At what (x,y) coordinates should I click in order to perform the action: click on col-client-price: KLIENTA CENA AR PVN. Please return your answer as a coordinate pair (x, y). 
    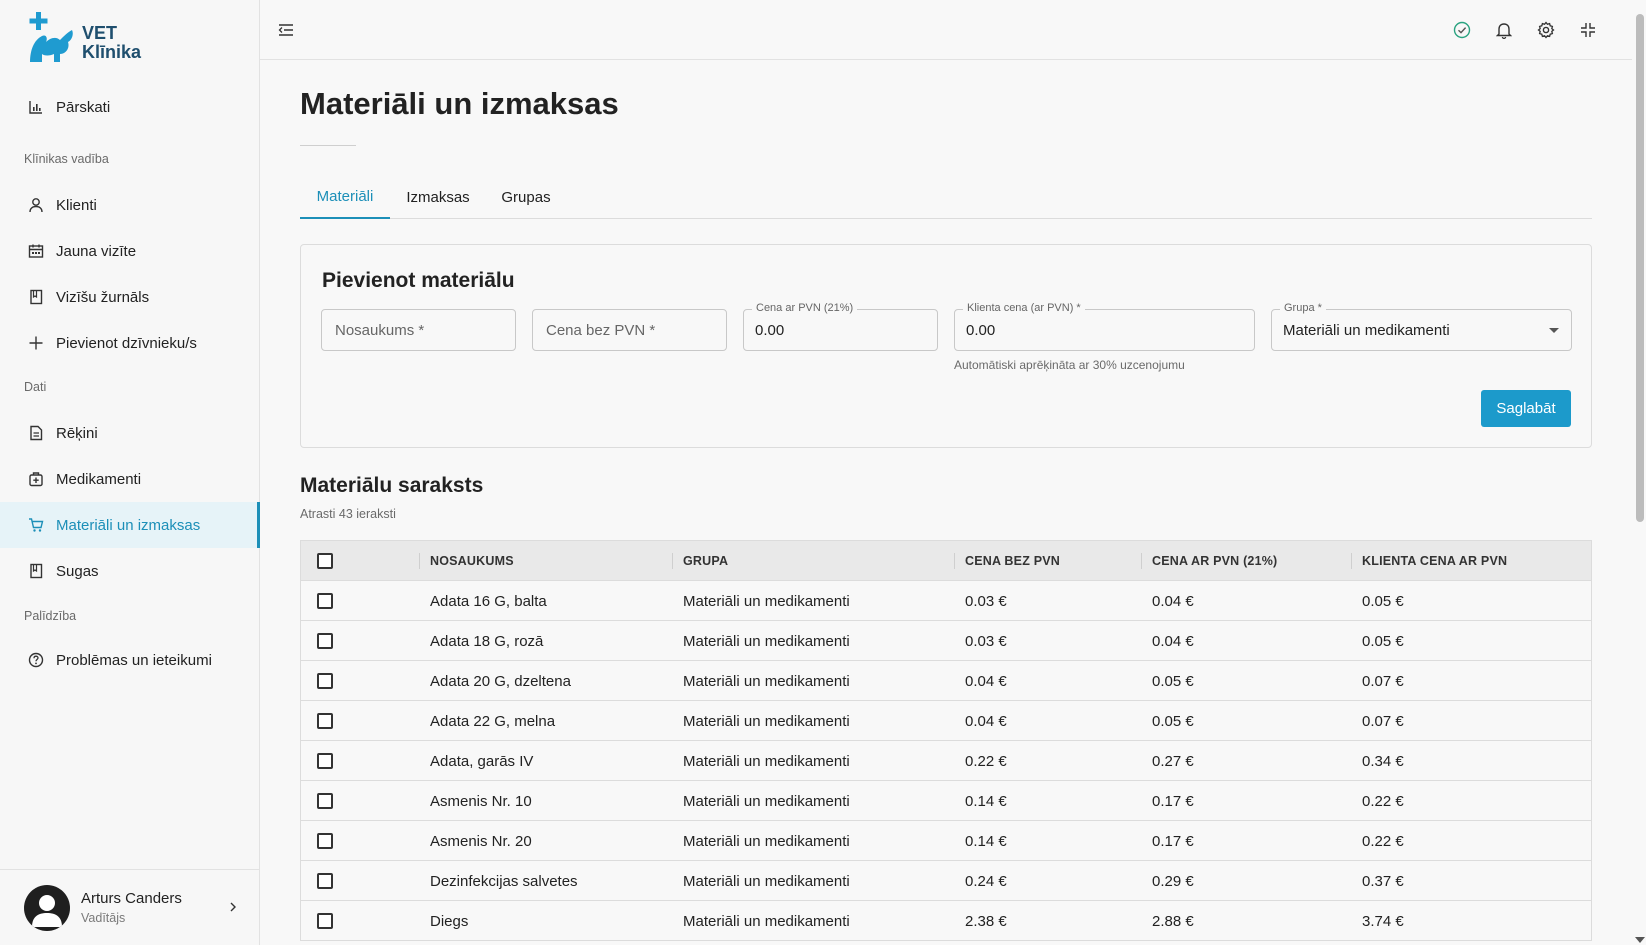
    Looking at the image, I should click on (1434, 561).